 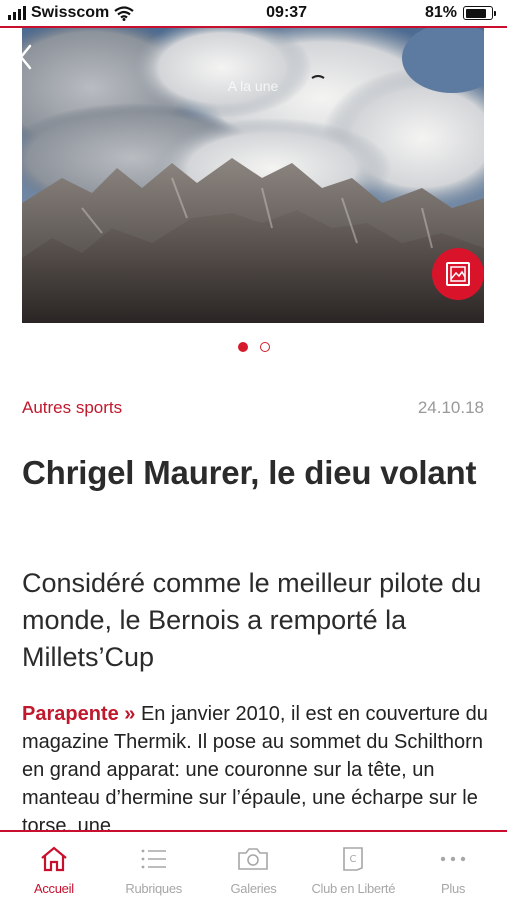 I want to click on article-title: Chrigel Maurer, le dieu volant, so click(x=249, y=472).